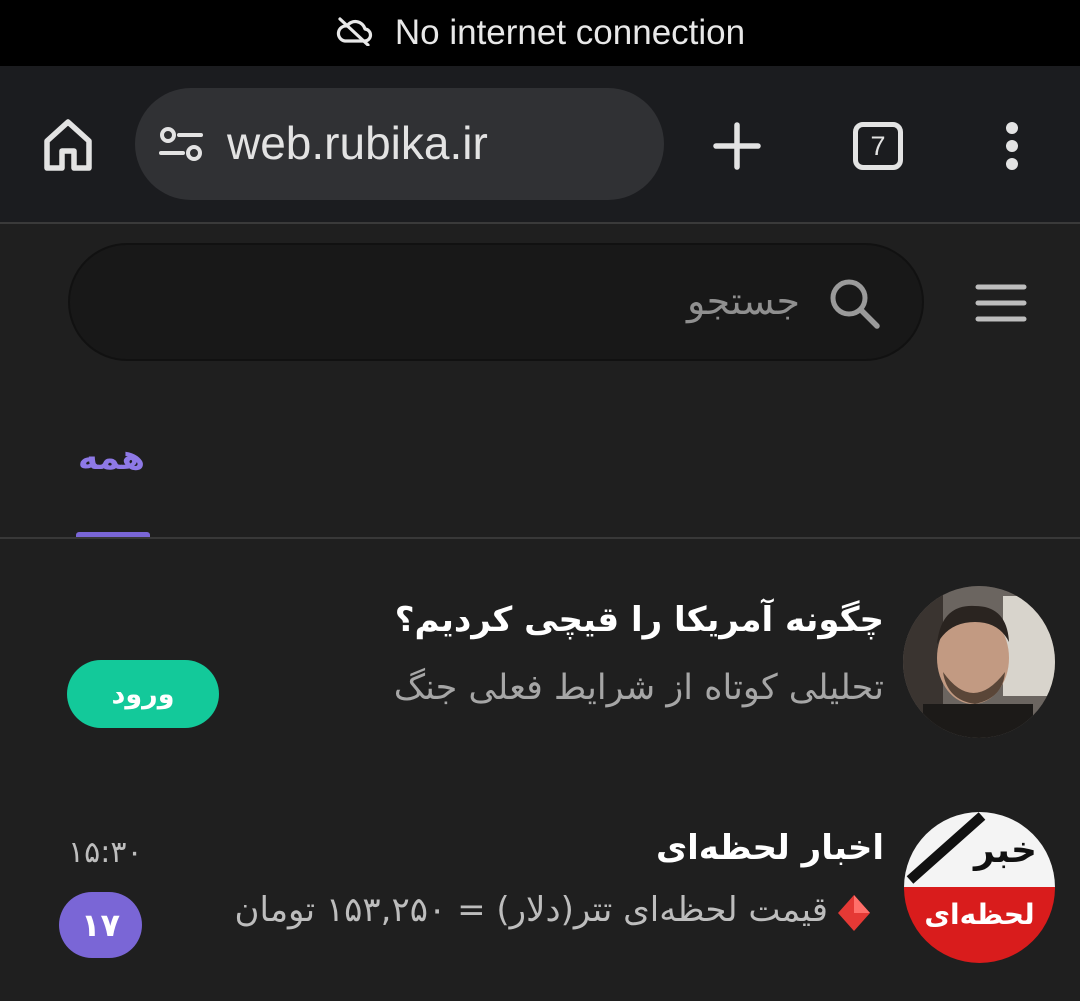  What do you see at coordinates (769, 848) in the screenshot?
I see `chat-title: اخبار لحظه‌ای` at bounding box center [769, 848].